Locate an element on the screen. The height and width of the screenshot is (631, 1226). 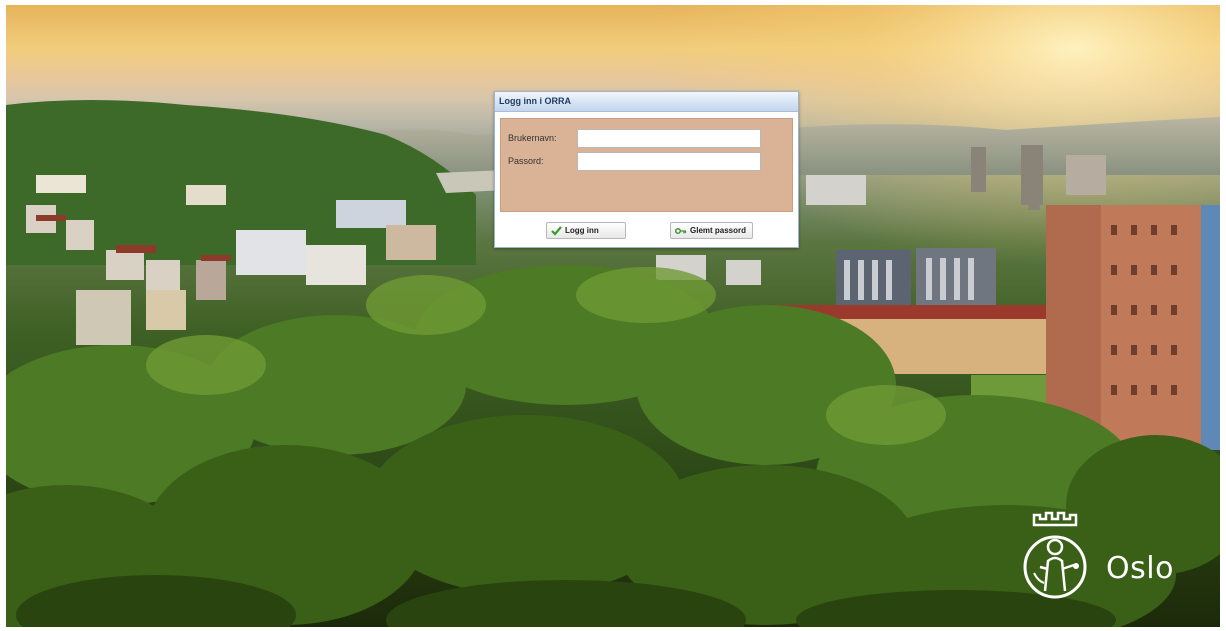
oslo-city-seal-icon is located at coordinates (1055, 555).